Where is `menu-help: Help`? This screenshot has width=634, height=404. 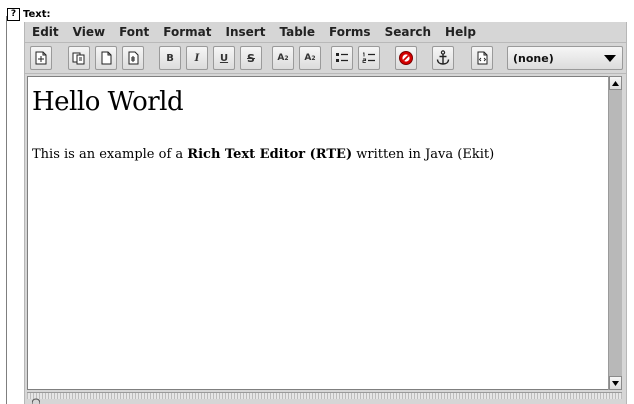
menu-help: Help is located at coordinates (460, 32).